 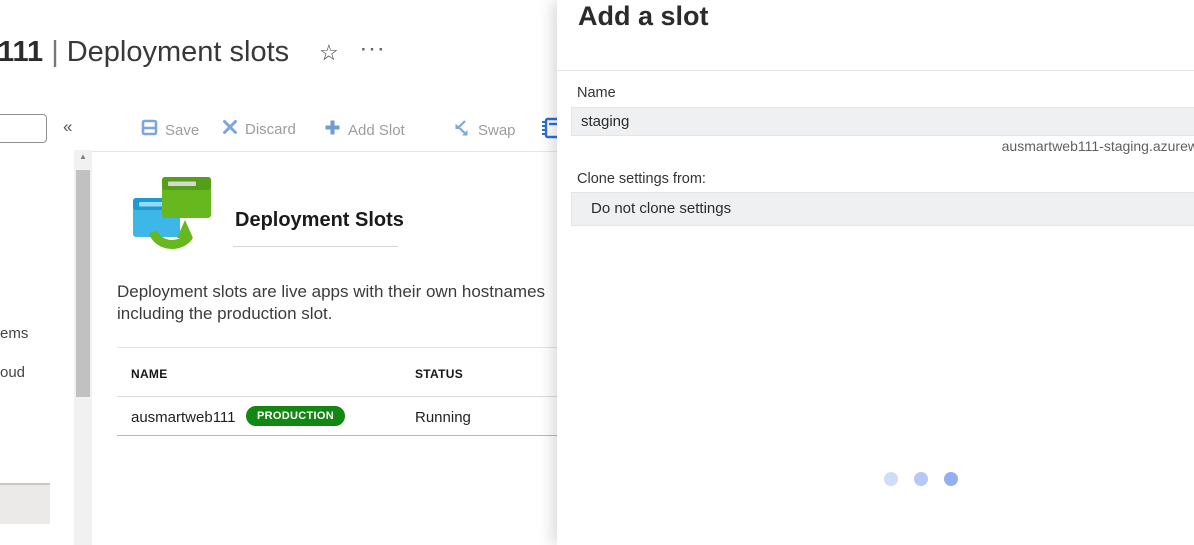 What do you see at coordinates (25, 503) in the screenshot?
I see `bottom-left-panel-fragment` at bounding box center [25, 503].